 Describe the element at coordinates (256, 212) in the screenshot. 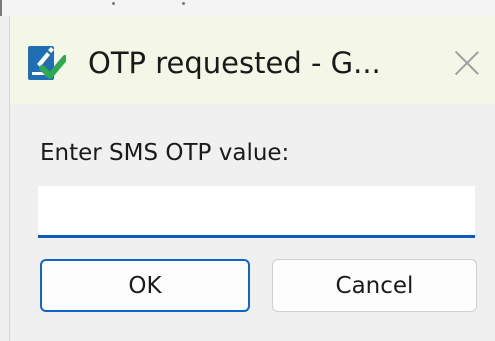

I see `otp-input` at that location.